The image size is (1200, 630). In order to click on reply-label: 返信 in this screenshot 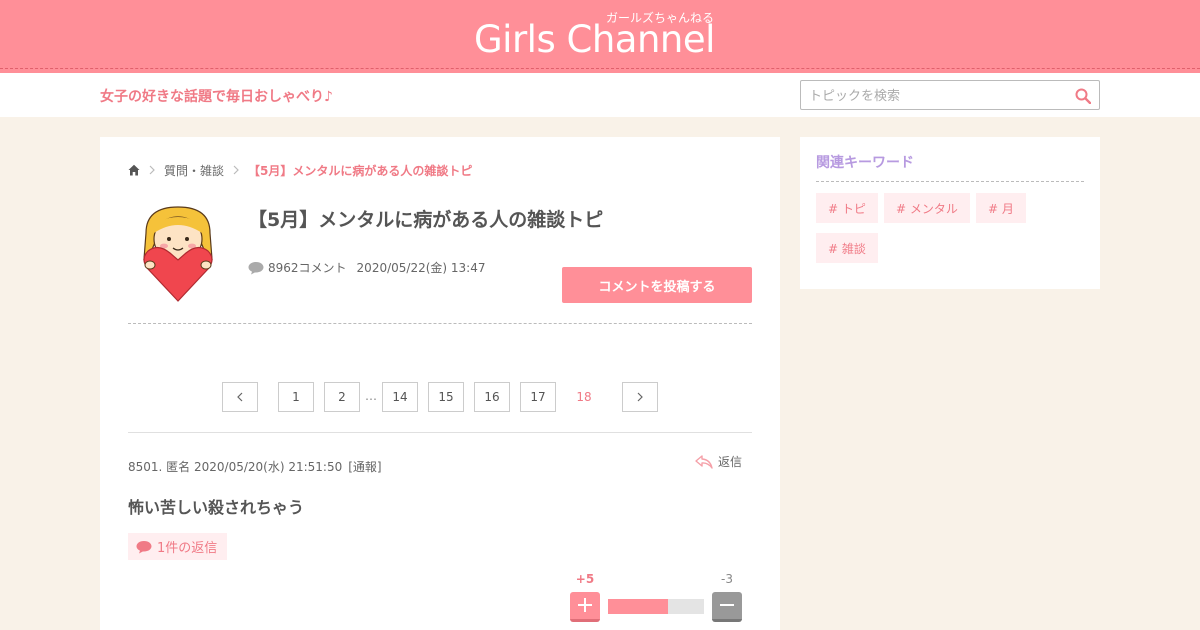, I will do `click(730, 462)`.